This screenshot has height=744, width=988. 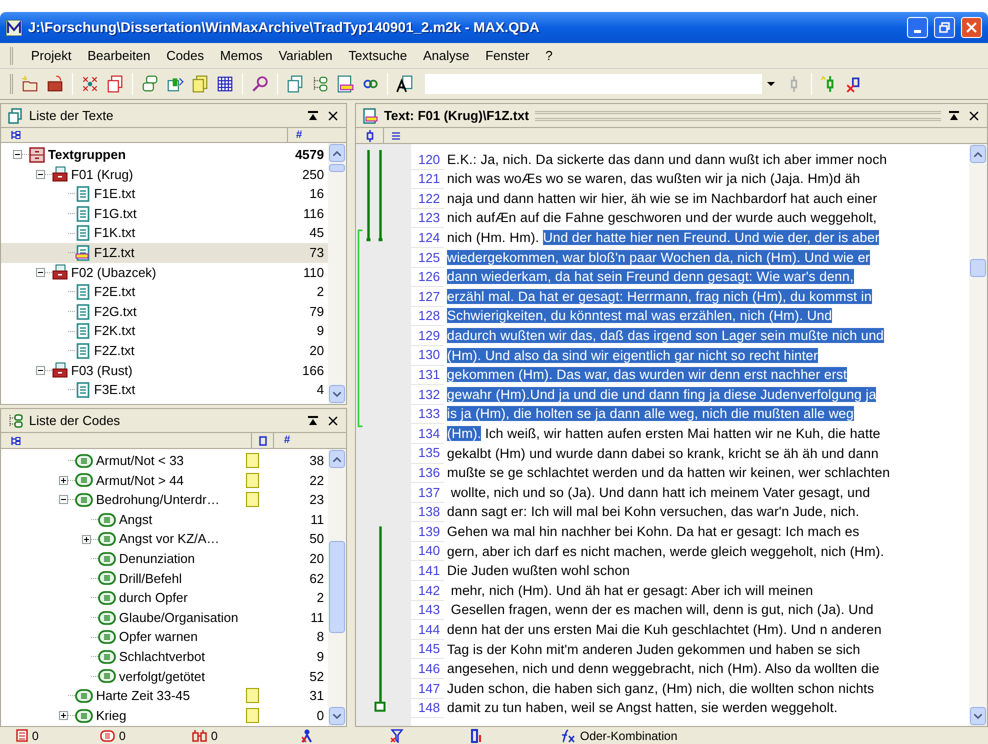 What do you see at coordinates (164, 696) in the screenshot?
I see `tree-row: Harte Zeit 33-45 31` at bounding box center [164, 696].